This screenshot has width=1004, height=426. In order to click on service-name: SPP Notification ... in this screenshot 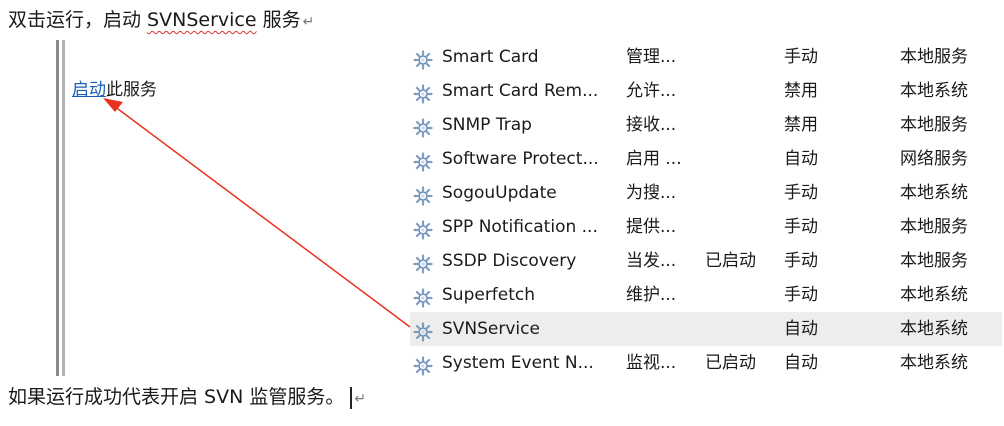, I will do `click(520, 227)`.